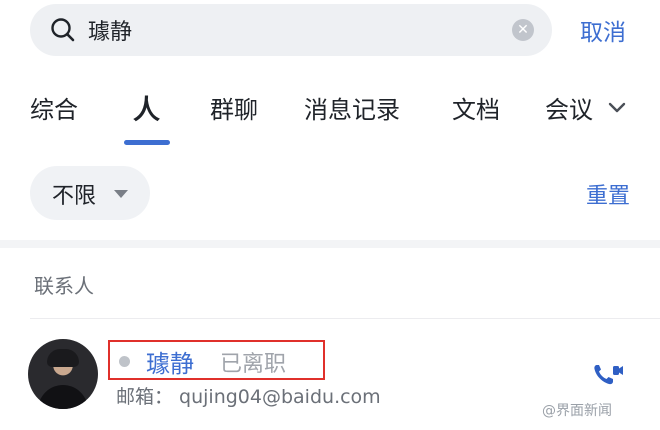  Describe the element at coordinates (248, 397) in the screenshot. I see `contact-email: 邮箱： qujing04@baidu.com` at that location.